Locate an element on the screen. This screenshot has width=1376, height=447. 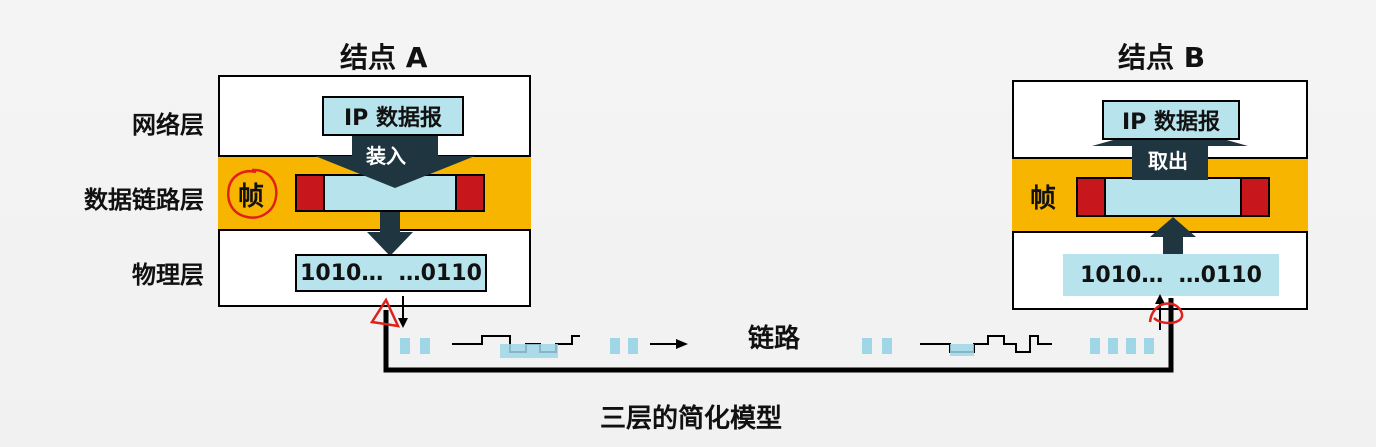
link-label: 链路 is located at coordinates (774, 339).